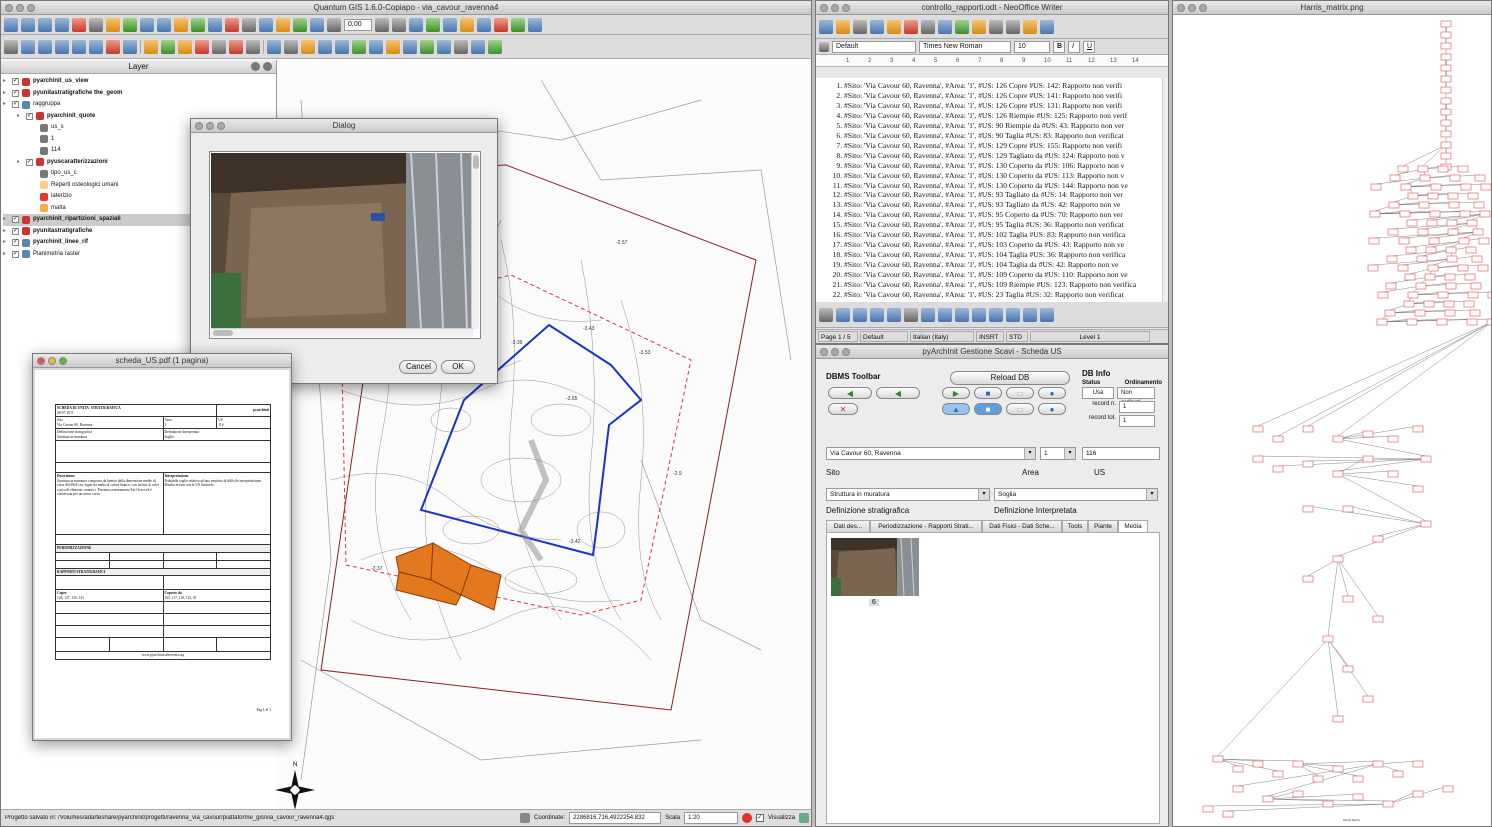 This screenshot has width=1492, height=827. Describe the element at coordinates (96, 24) in the screenshot. I see `pan-icon` at that location.